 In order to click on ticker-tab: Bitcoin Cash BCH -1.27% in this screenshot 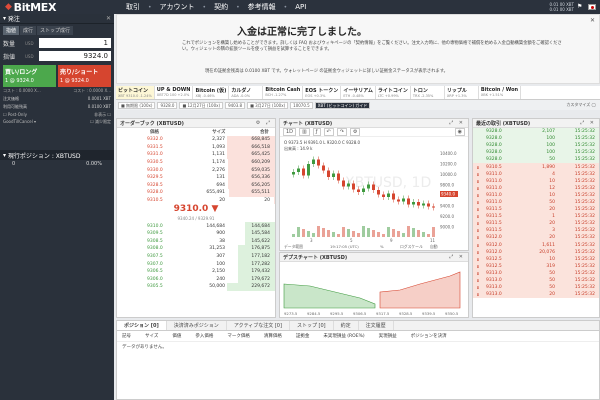, I will do `click(283, 92)`.